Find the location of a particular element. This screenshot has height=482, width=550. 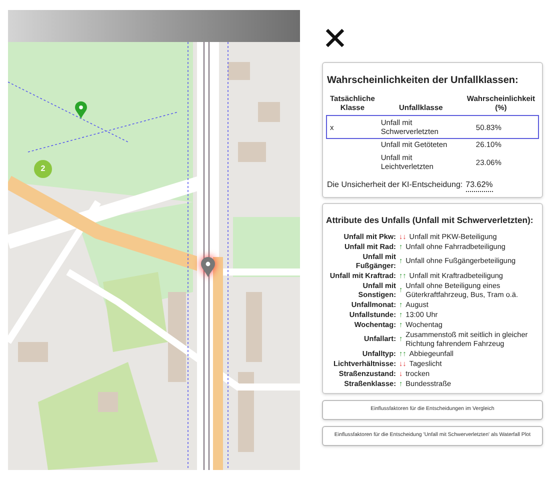

uncertainty-value: 73.62% is located at coordinates (479, 185).